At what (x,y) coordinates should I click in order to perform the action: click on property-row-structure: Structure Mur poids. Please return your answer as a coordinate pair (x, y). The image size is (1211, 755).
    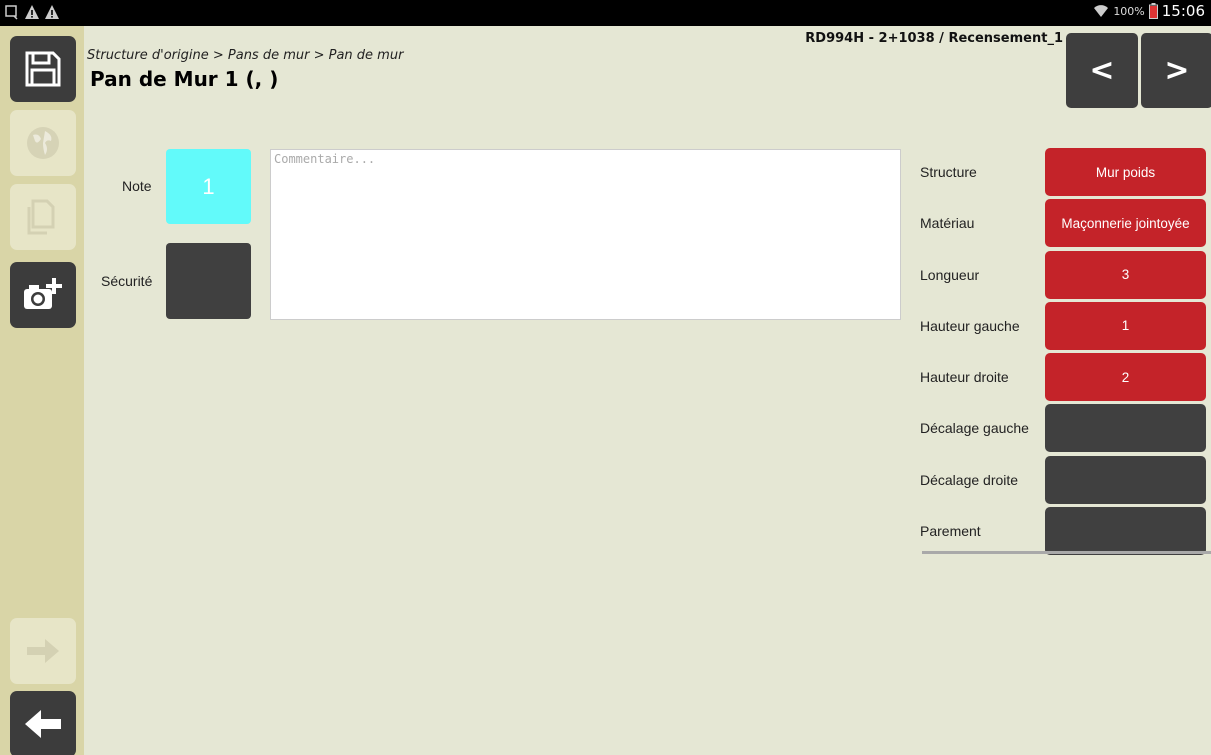
    Looking at the image, I should click on (1060, 173).